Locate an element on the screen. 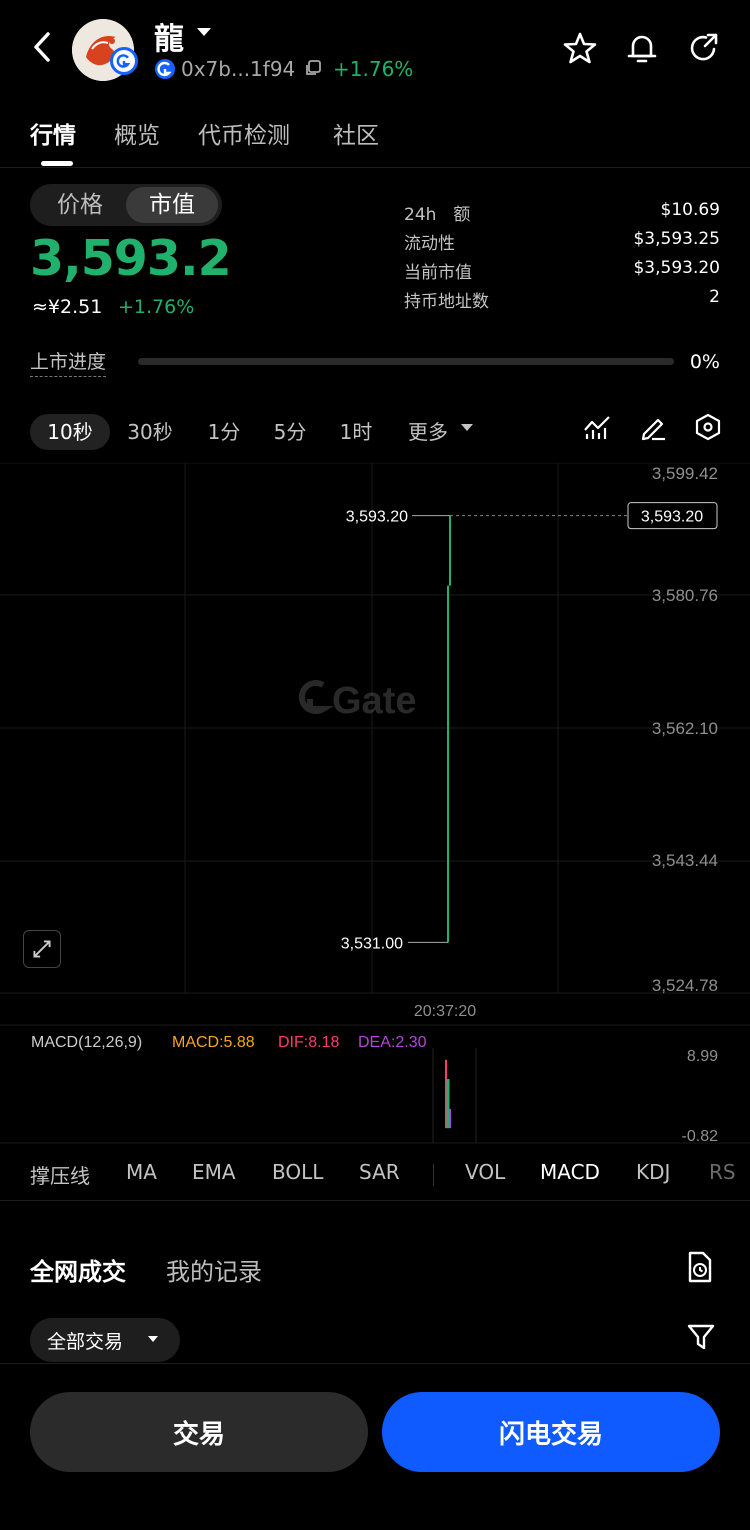 The image size is (750, 1530). y-axis-tick-label: 3,524.78 is located at coordinates (685, 985).